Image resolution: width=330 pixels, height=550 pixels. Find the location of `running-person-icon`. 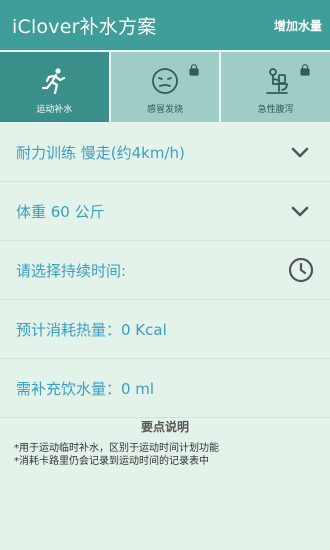

running-person-icon is located at coordinates (54, 81).